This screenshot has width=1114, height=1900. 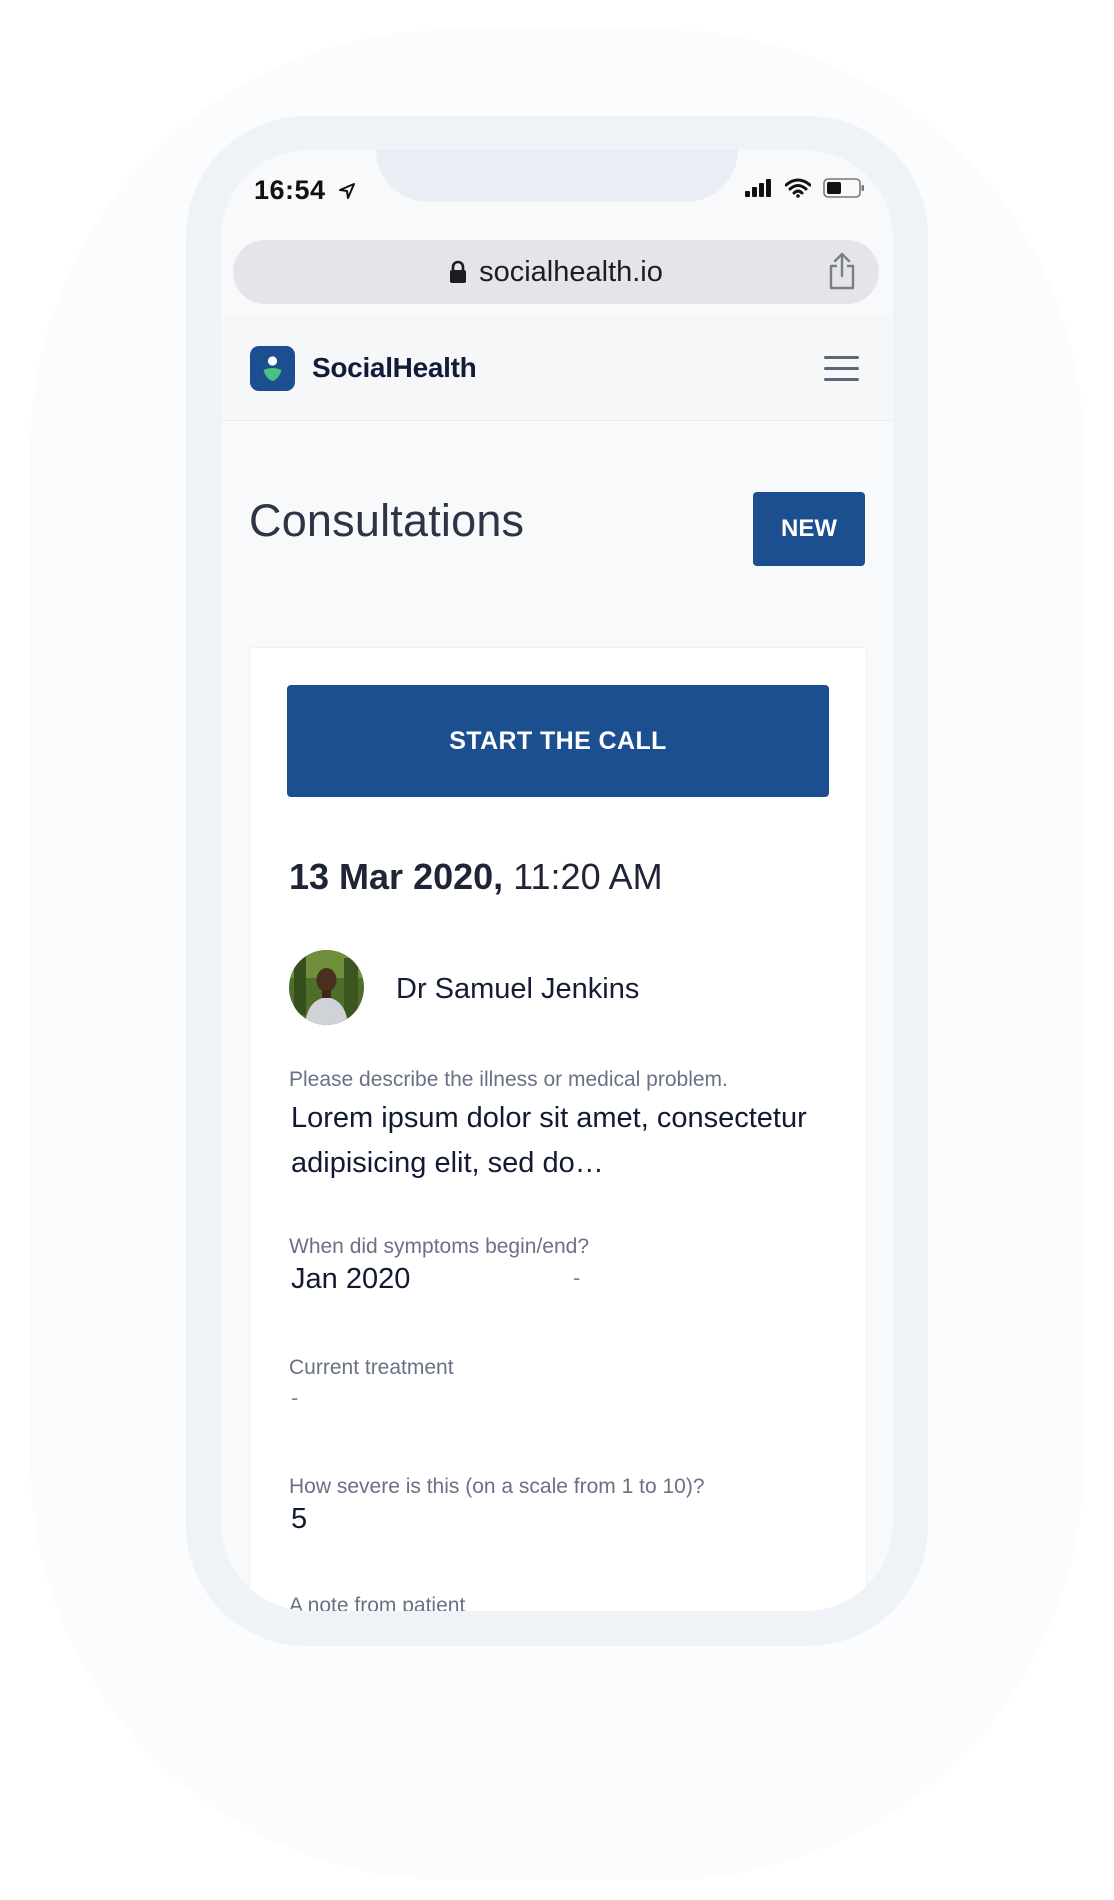 I want to click on consultation-date: 13 Mar 2020,, so click(x=396, y=876).